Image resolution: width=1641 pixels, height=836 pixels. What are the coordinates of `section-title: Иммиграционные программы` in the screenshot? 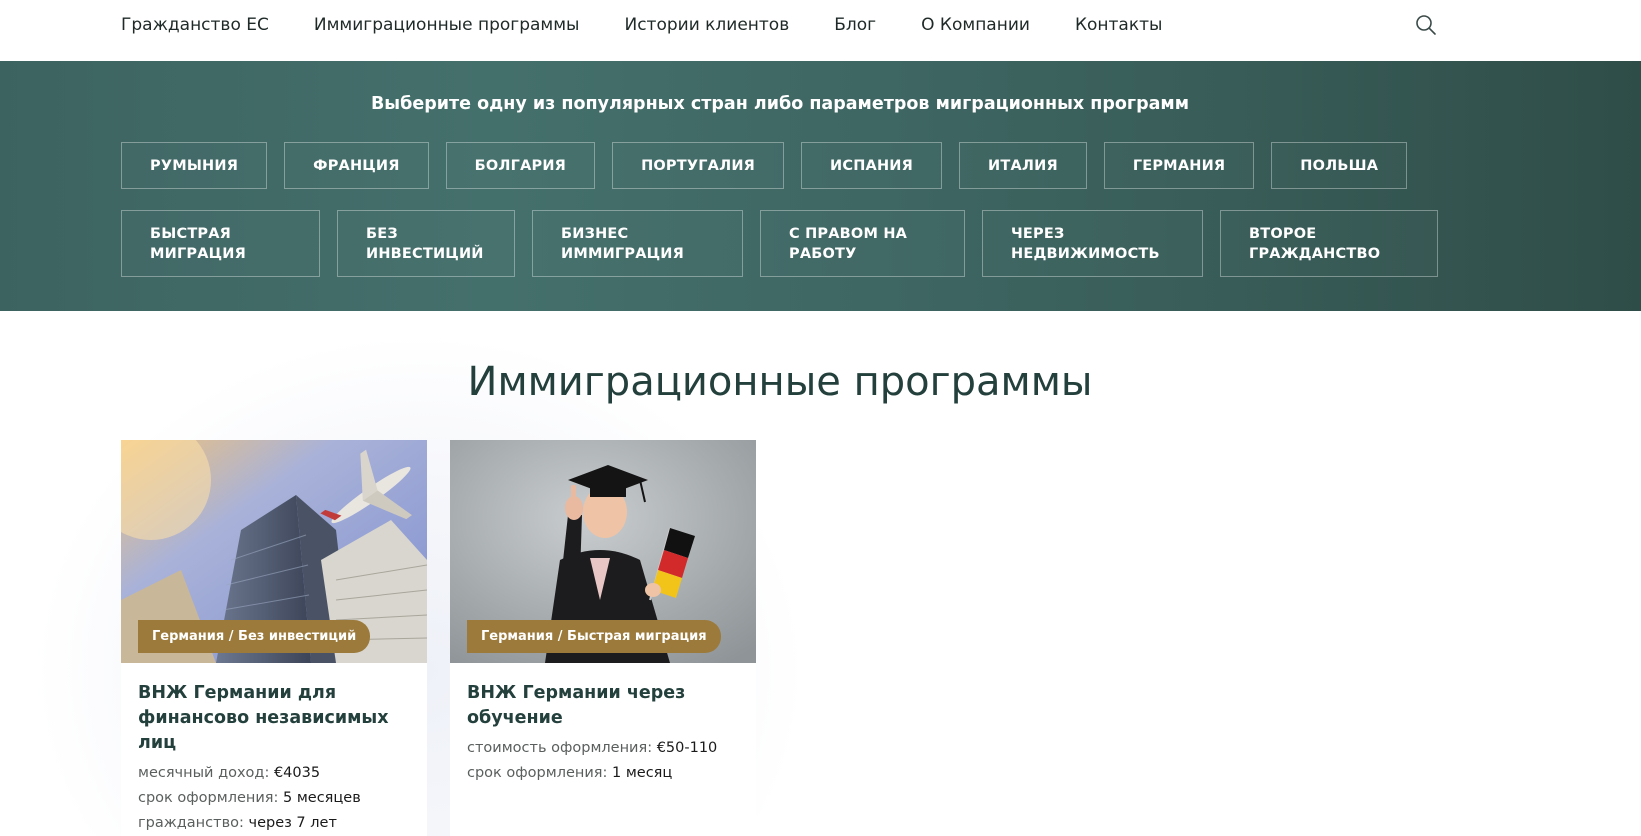 It's located at (780, 382).